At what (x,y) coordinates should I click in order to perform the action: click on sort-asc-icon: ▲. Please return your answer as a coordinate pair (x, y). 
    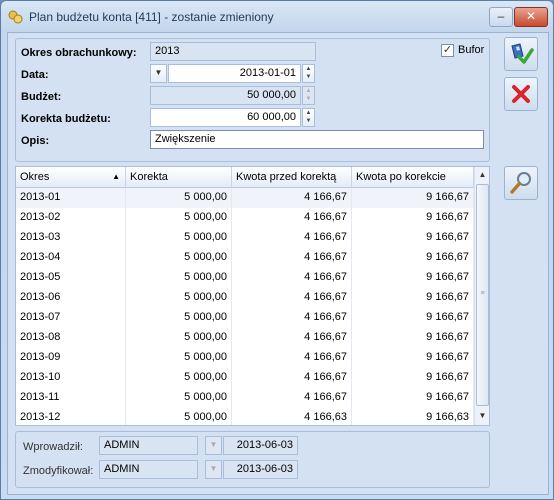
    Looking at the image, I should click on (116, 176).